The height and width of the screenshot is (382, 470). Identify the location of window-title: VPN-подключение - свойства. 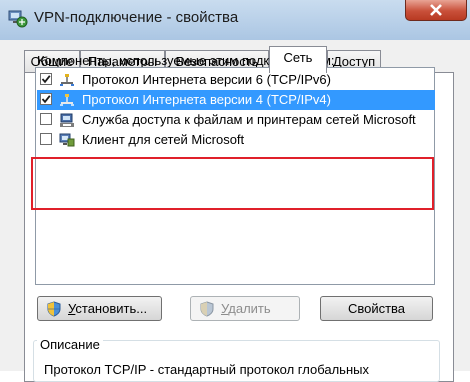
(136, 17).